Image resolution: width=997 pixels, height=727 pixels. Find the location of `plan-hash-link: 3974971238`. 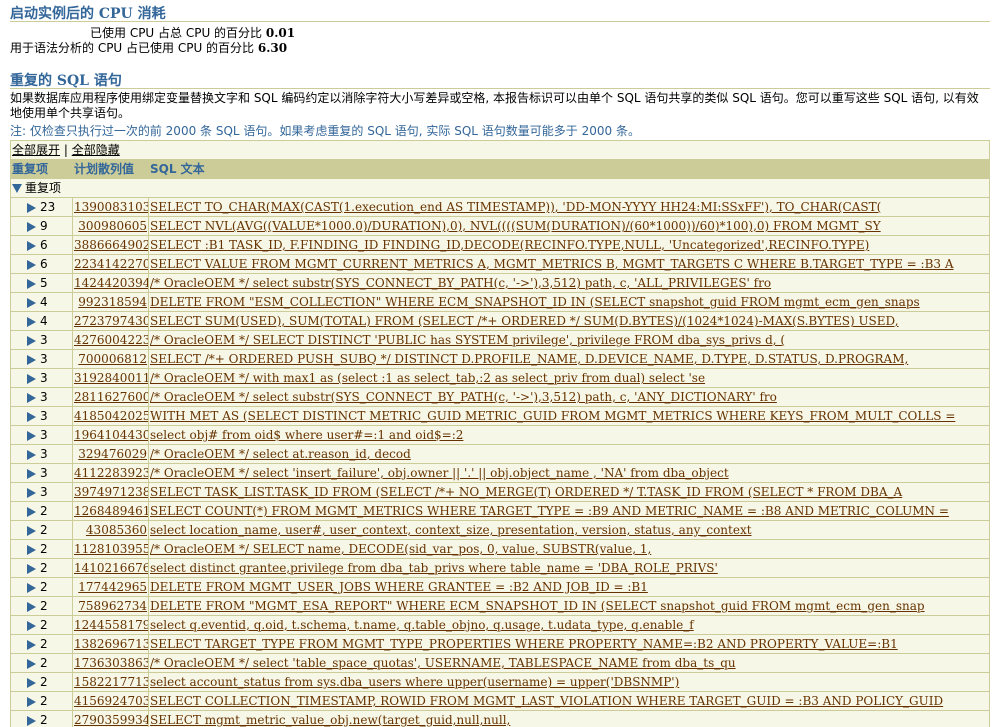

plan-hash-link: 3974971238 is located at coordinates (111, 492).